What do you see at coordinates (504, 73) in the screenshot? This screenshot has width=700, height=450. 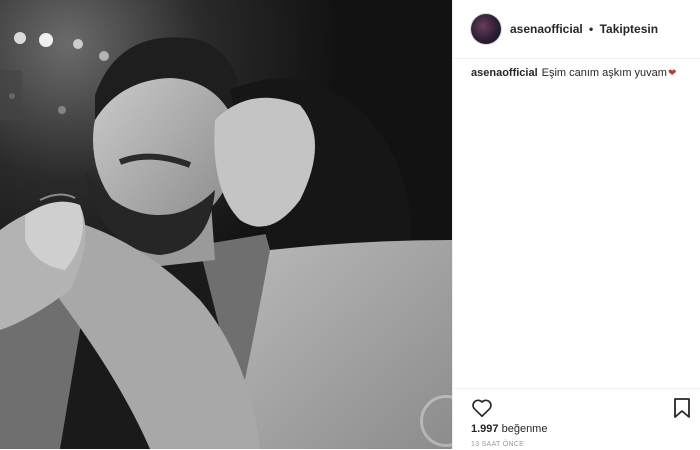 I see `caption-username: asenaofficial` at bounding box center [504, 73].